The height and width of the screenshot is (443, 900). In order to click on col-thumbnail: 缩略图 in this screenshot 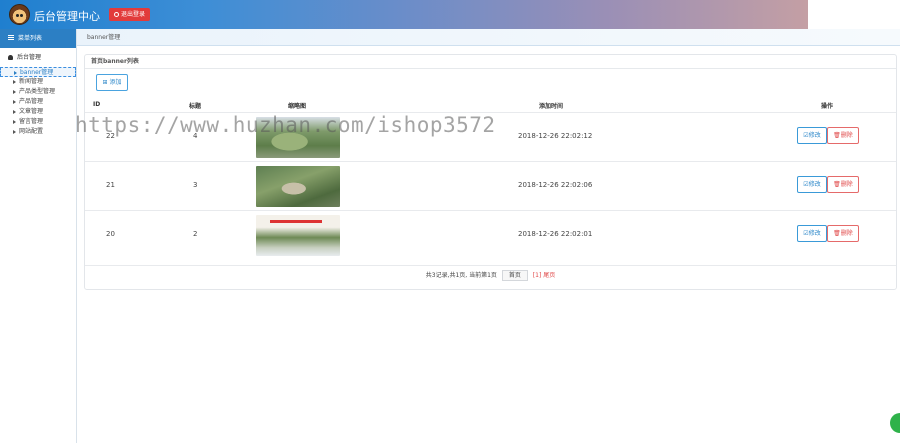, I will do `click(297, 106)`.